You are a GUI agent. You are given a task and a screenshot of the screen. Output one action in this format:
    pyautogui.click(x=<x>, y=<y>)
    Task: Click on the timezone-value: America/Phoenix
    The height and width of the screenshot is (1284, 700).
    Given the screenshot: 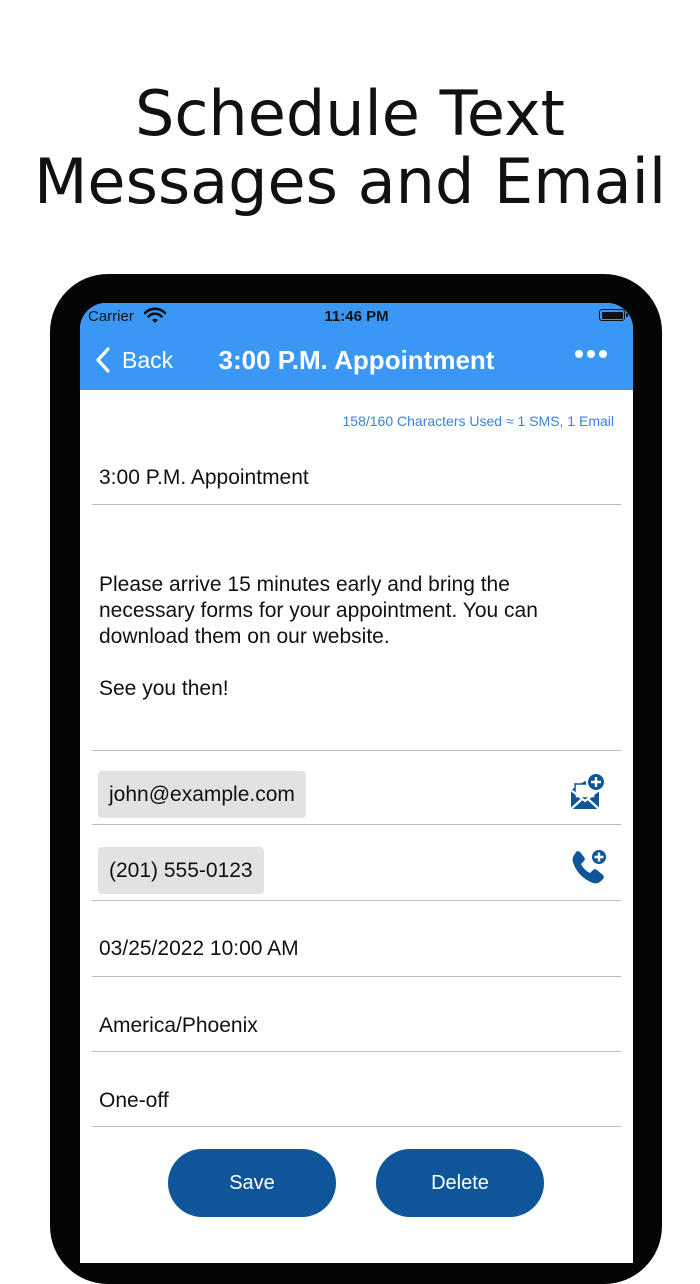 What is the action you would take?
    pyautogui.click(x=178, y=1025)
    